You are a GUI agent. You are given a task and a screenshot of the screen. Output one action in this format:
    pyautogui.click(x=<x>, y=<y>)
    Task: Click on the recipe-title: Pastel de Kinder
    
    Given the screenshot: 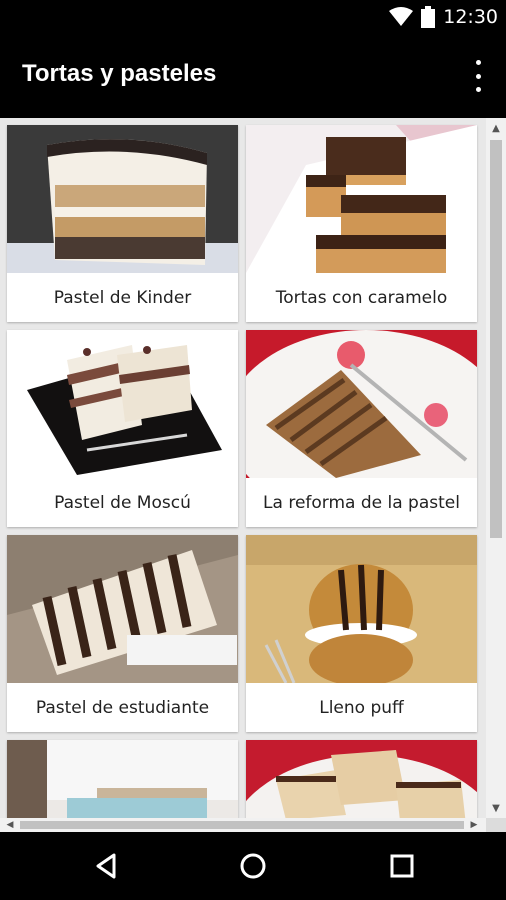 What is the action you would take?
    pyautogui.click(x=122, y=297)
    